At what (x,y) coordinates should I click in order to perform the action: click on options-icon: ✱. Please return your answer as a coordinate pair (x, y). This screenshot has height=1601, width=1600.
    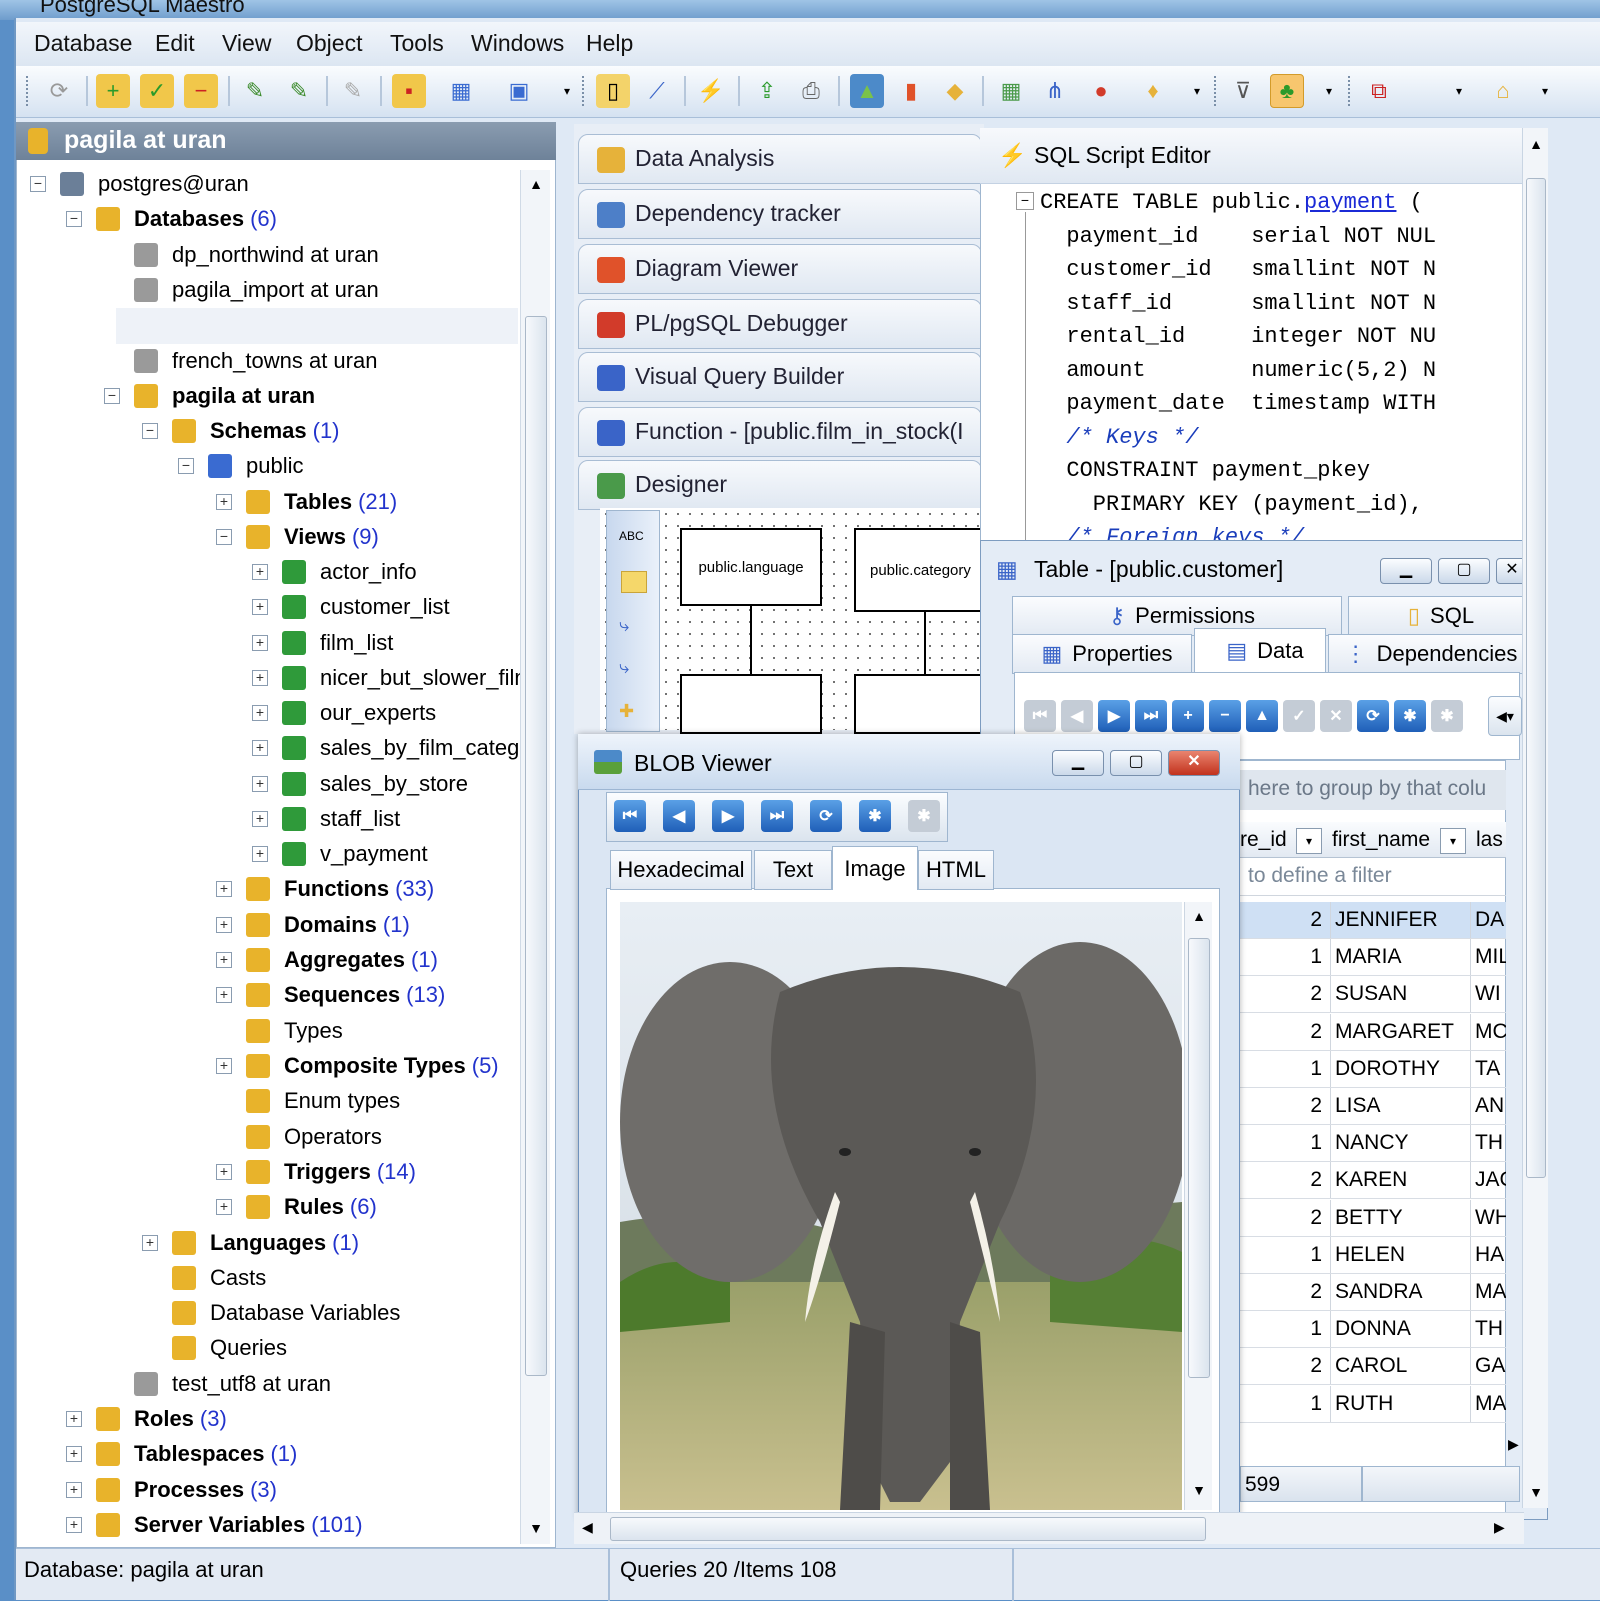
    Looking at the image, I should click on (1447, 716).